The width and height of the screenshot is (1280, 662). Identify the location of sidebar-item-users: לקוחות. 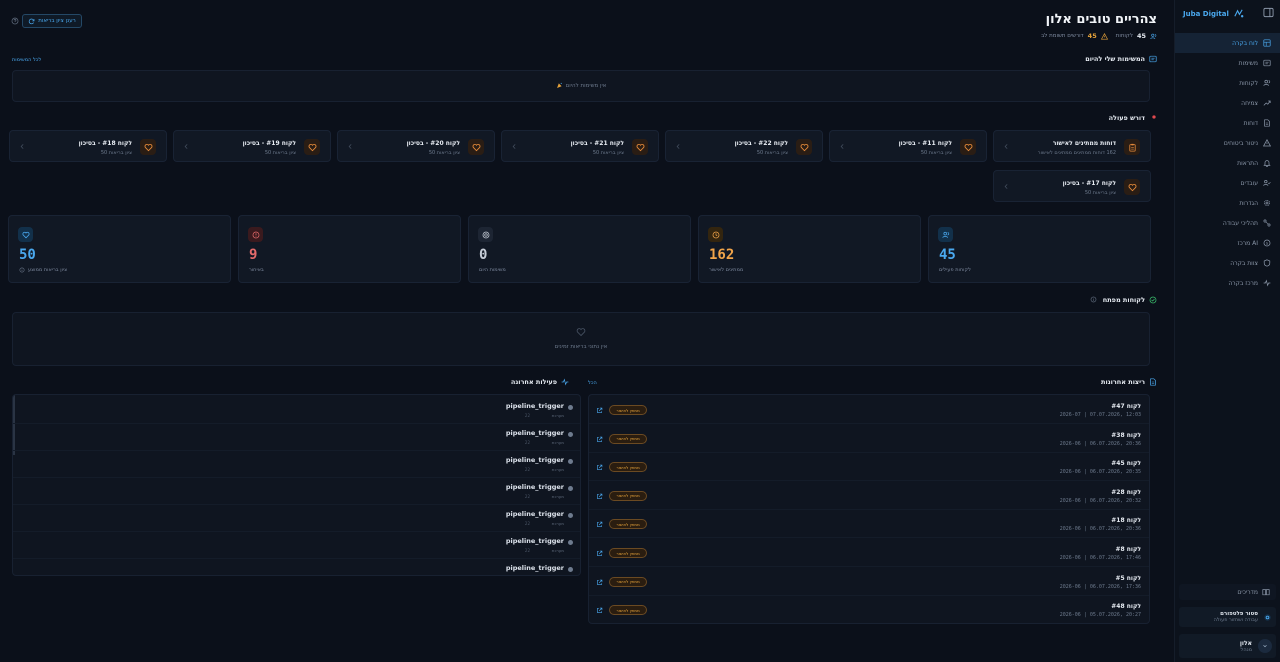
(1227, 83).